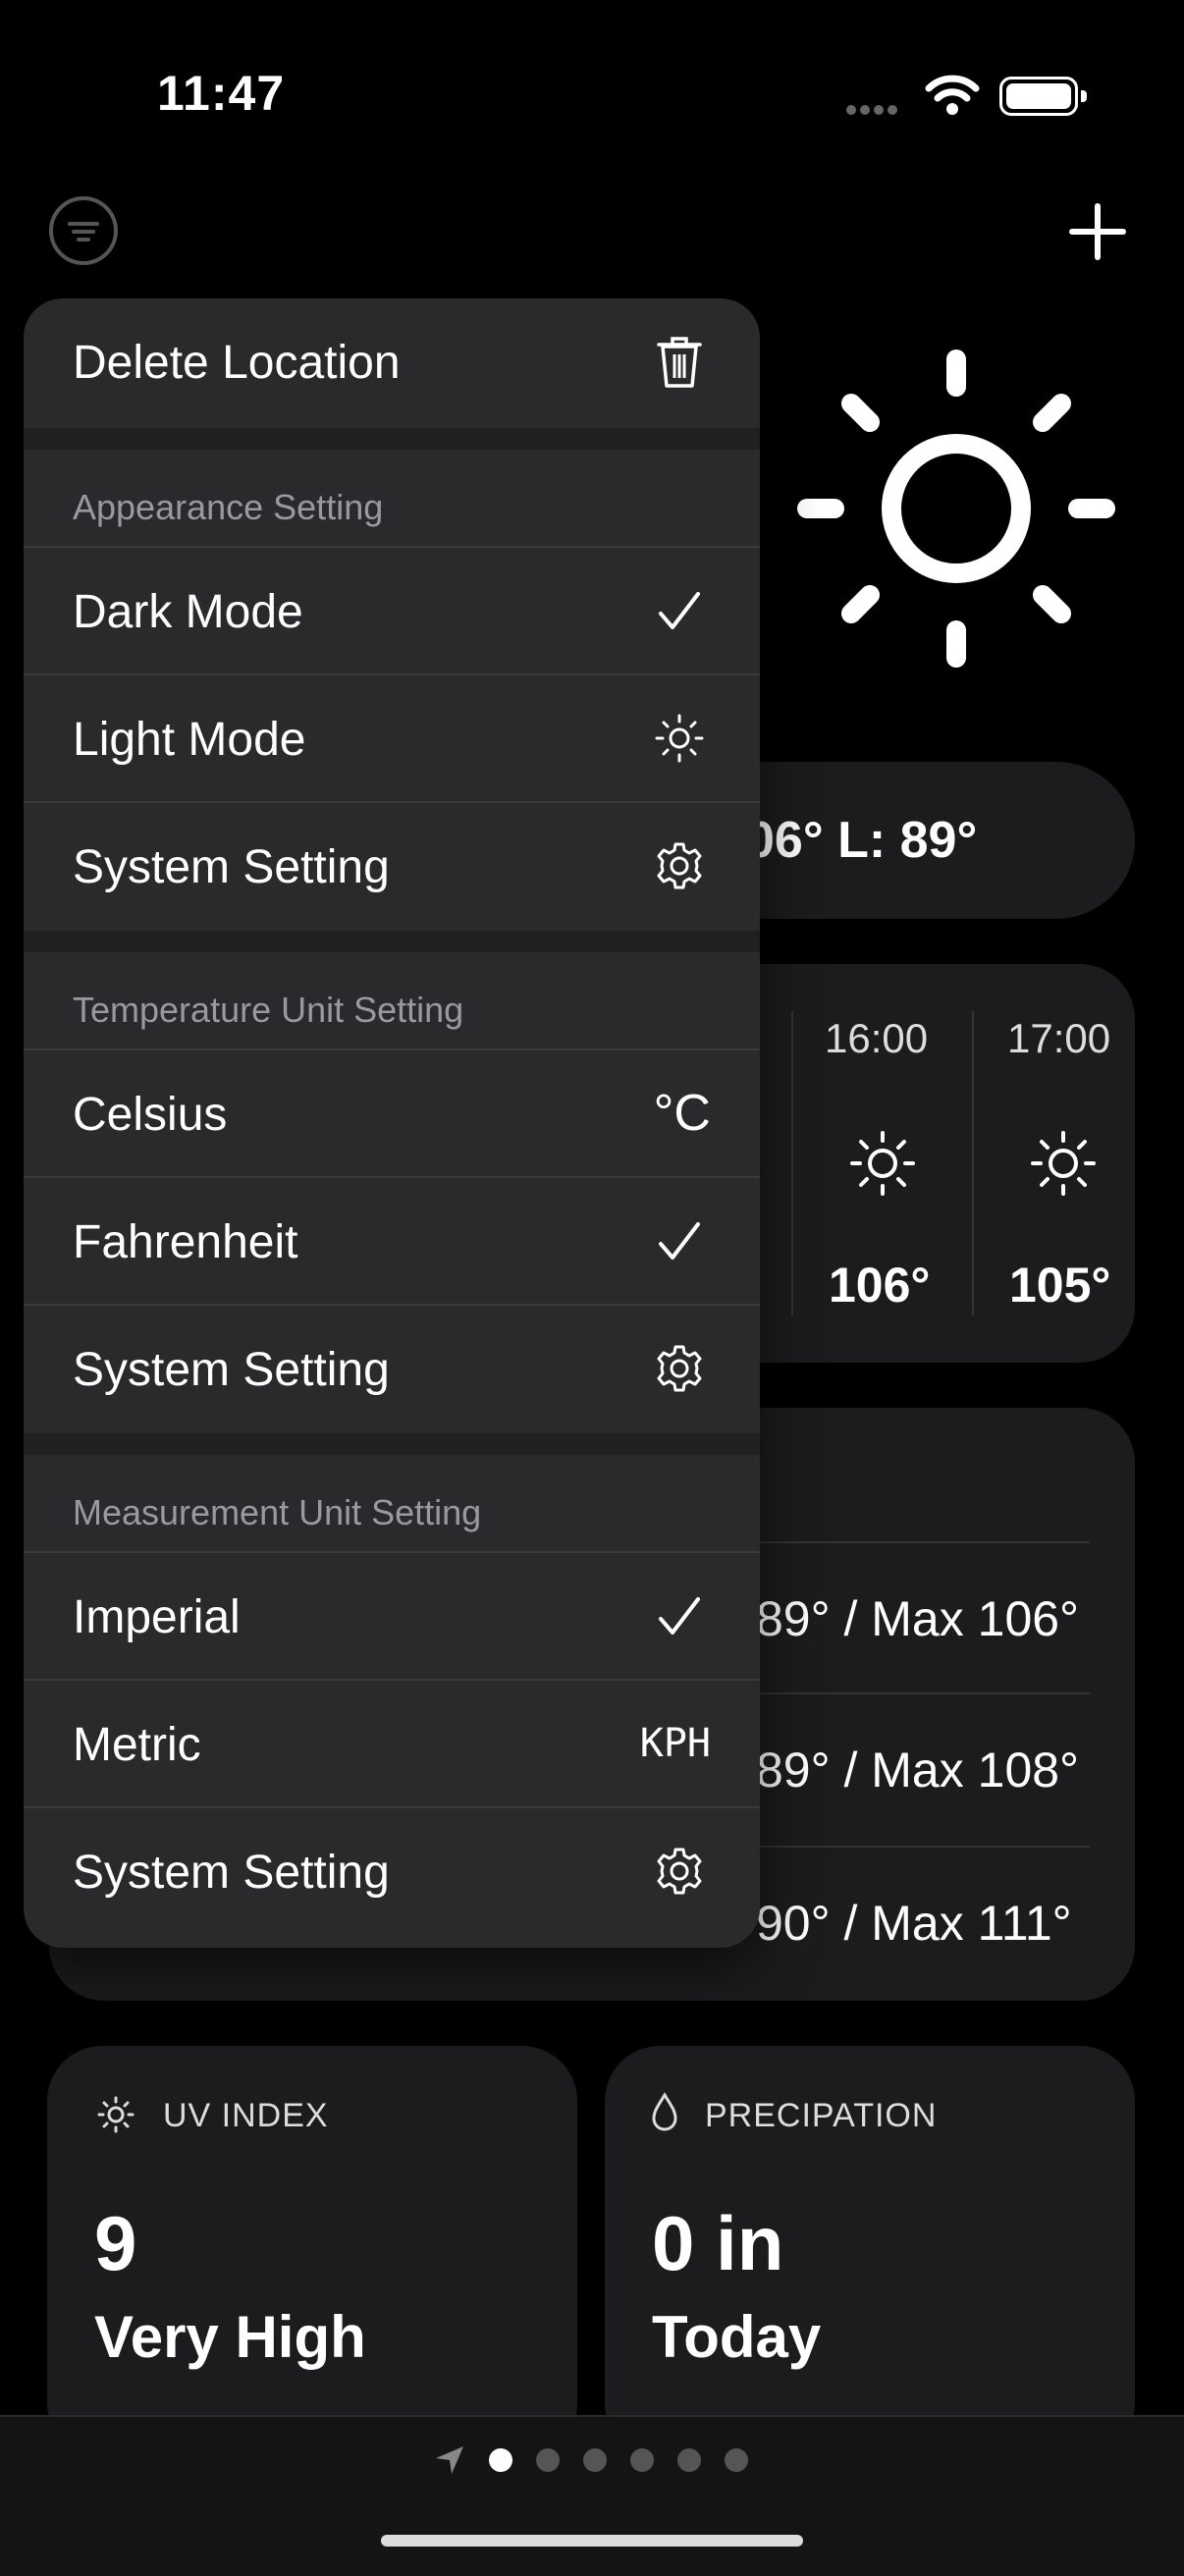 The height and width of the screenshot is (2576, 1184). Describe the element at coordinates (718, 2243) in the screenshot. I see `precipitation-value: 0 in` at that location.